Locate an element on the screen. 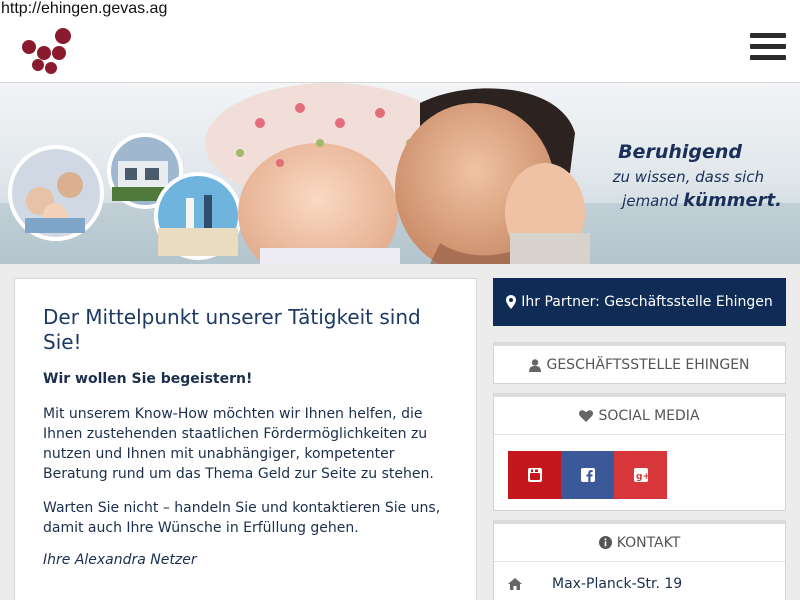 The image size is (800, 600). office-box: GESCHÄFTSSTELLE EHINGEN is located at coordinates (639, 363).